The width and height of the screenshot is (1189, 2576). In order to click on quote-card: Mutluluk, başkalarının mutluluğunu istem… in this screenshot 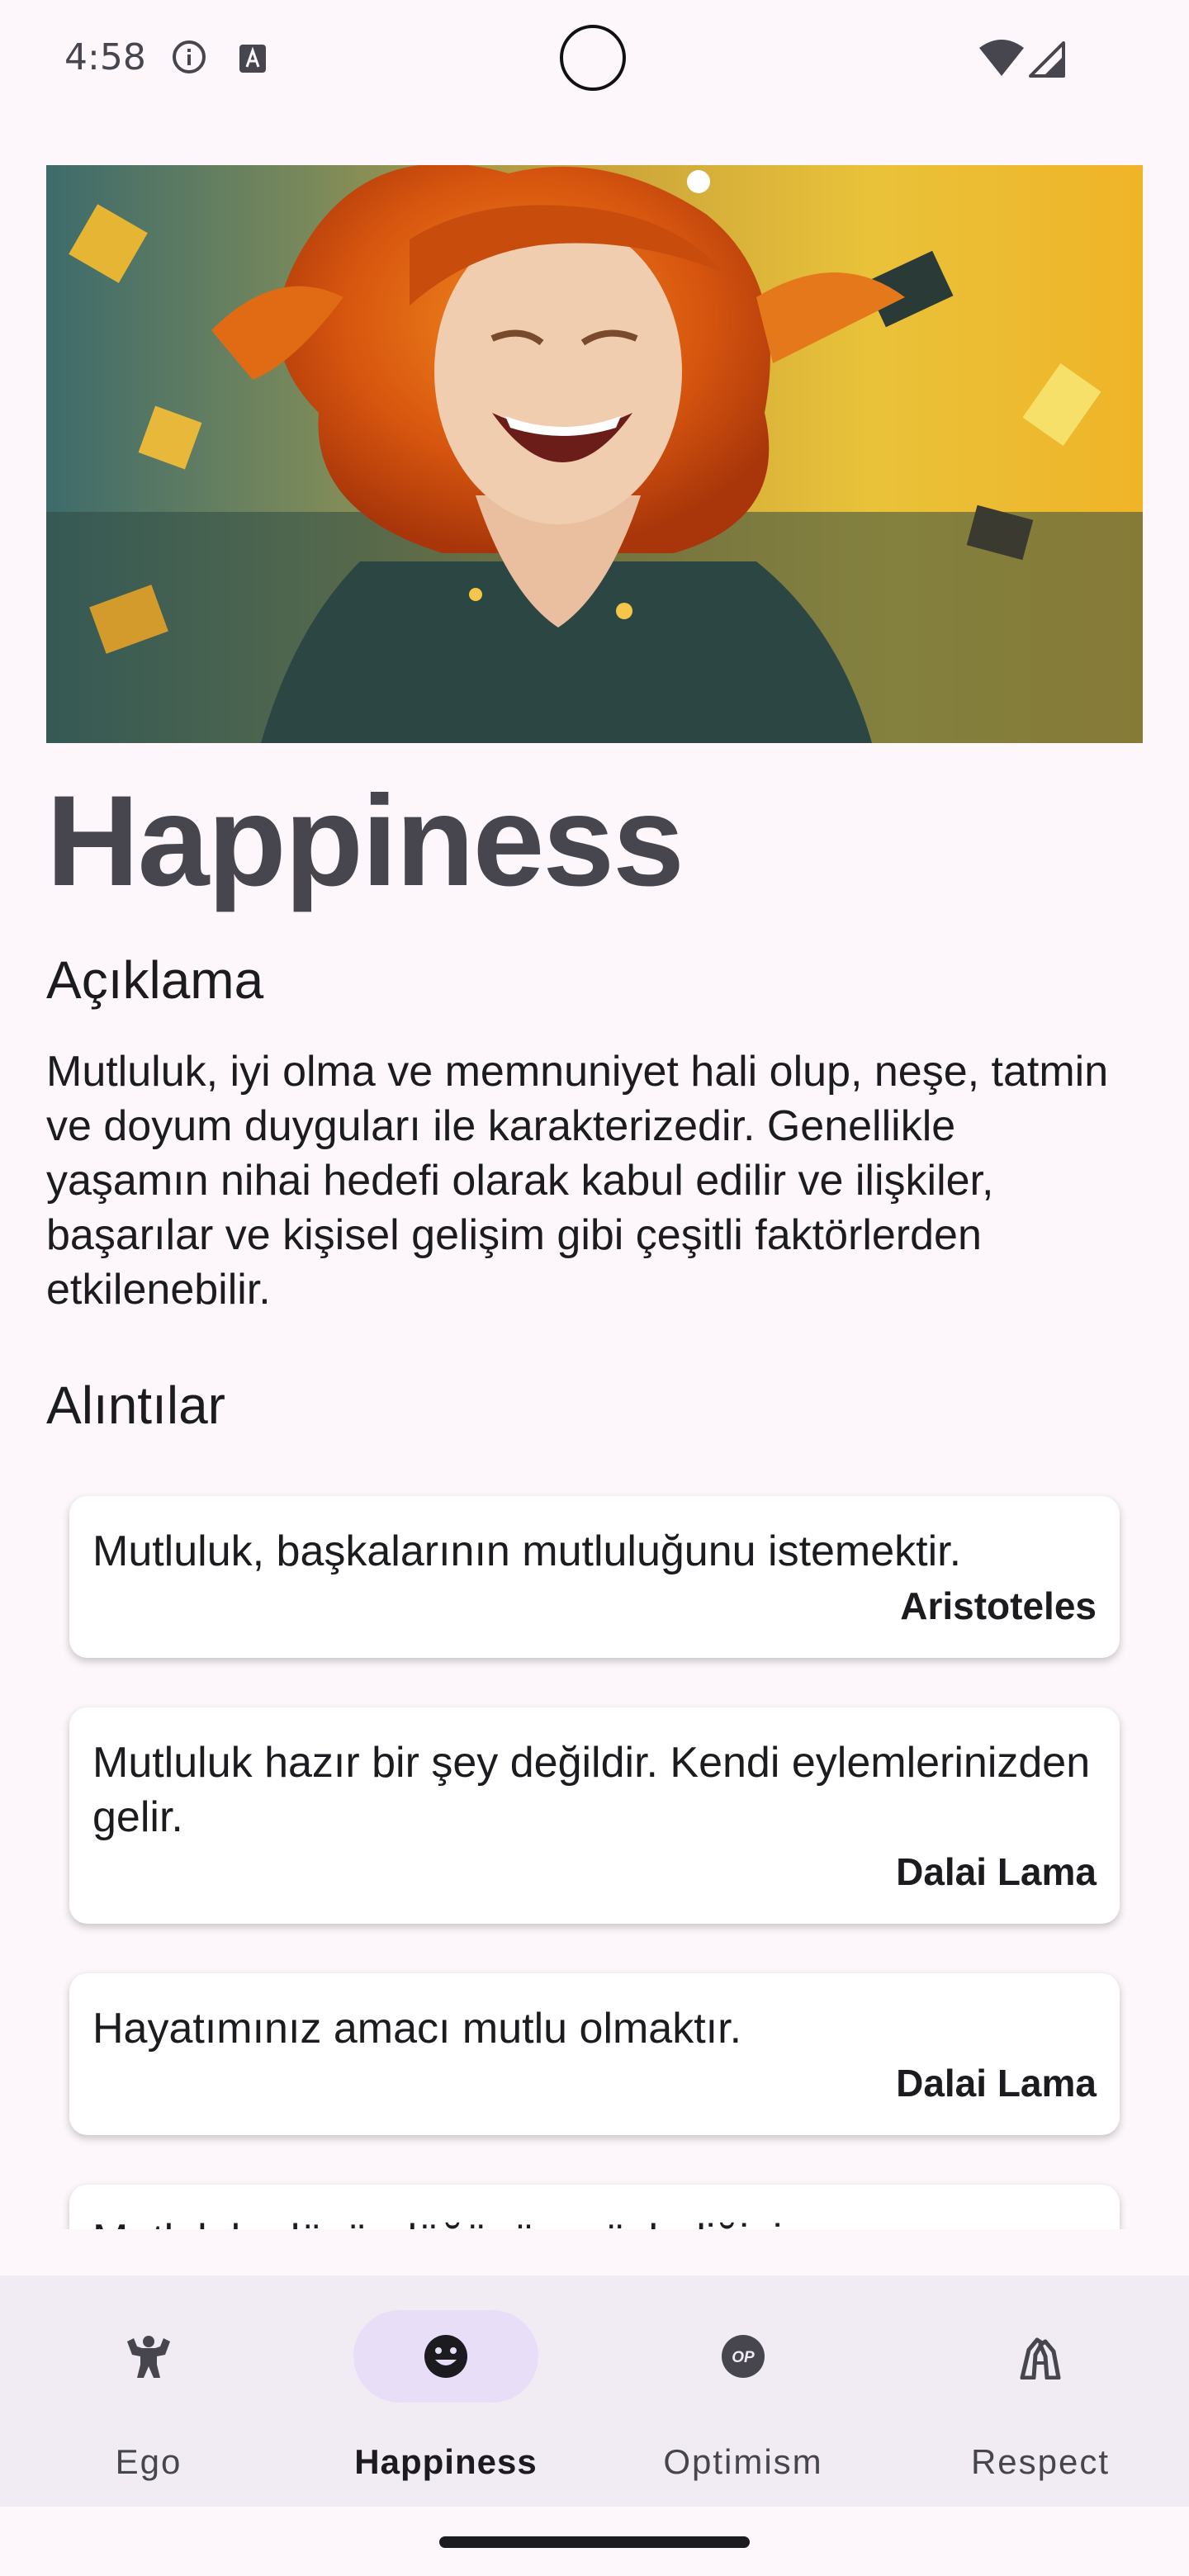, I will do `click(594, 1577)`.